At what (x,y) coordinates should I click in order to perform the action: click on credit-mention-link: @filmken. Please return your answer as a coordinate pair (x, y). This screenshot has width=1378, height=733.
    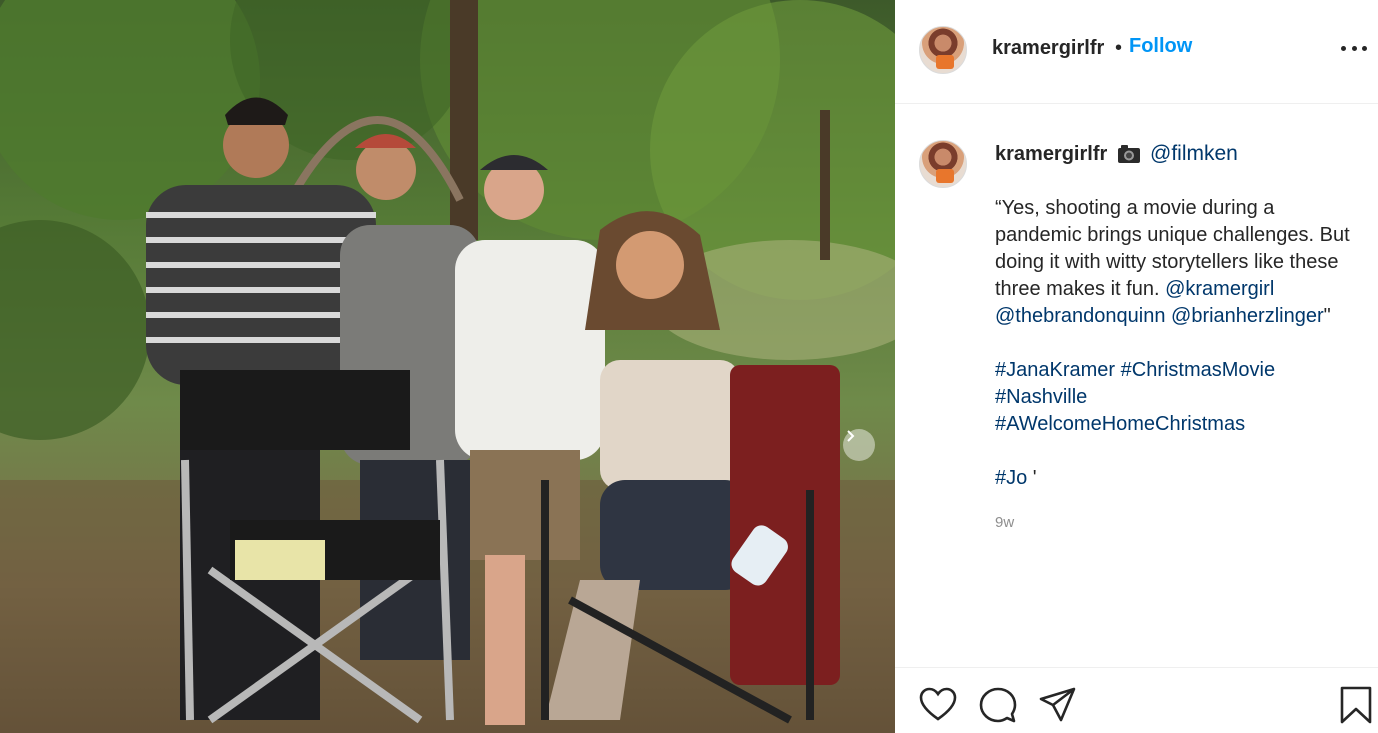
    Looking at the image, I should click on (1194, 154).